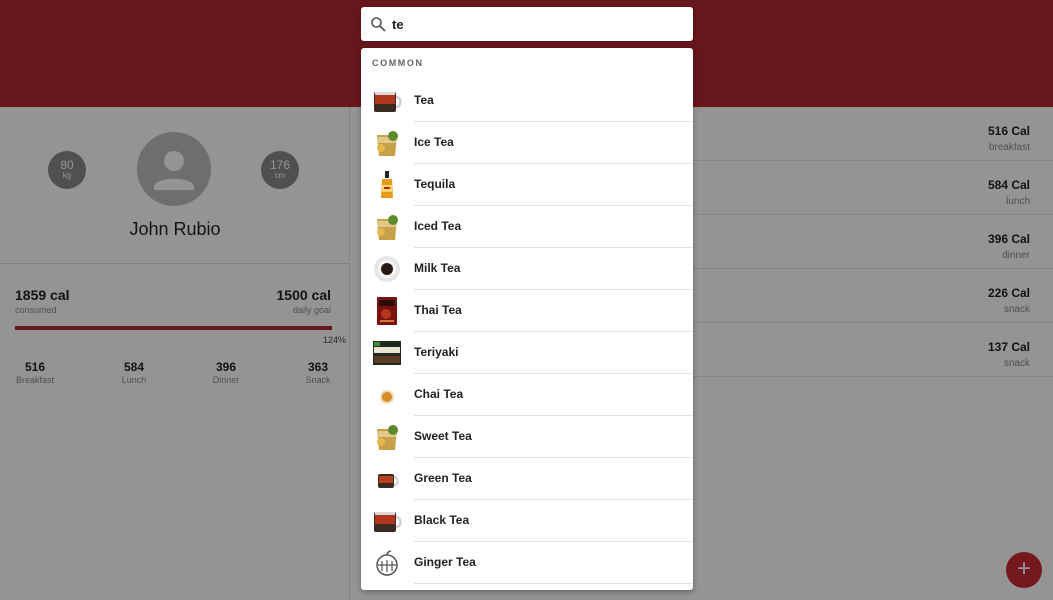 The width and height of the screenshot is (1053, 600). Describe the element at coordinates (438, 310) in the screenshot. I see `result-label: Thai Tea` at that location.